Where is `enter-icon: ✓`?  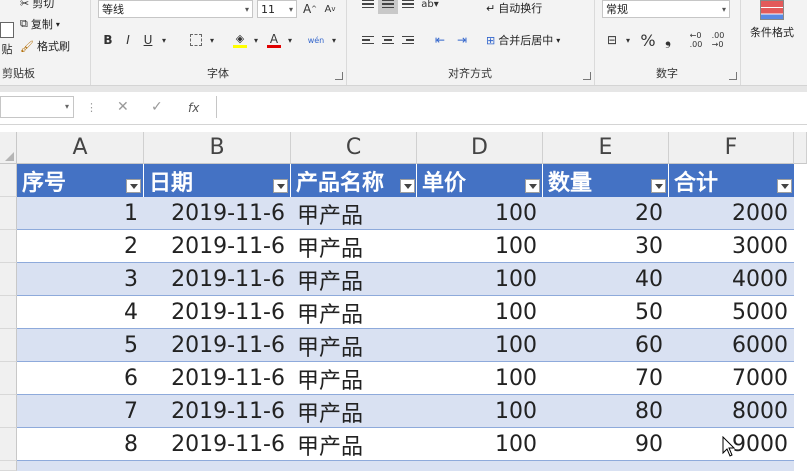
enter-icon: ✓ is located at coordinates (157, 107).